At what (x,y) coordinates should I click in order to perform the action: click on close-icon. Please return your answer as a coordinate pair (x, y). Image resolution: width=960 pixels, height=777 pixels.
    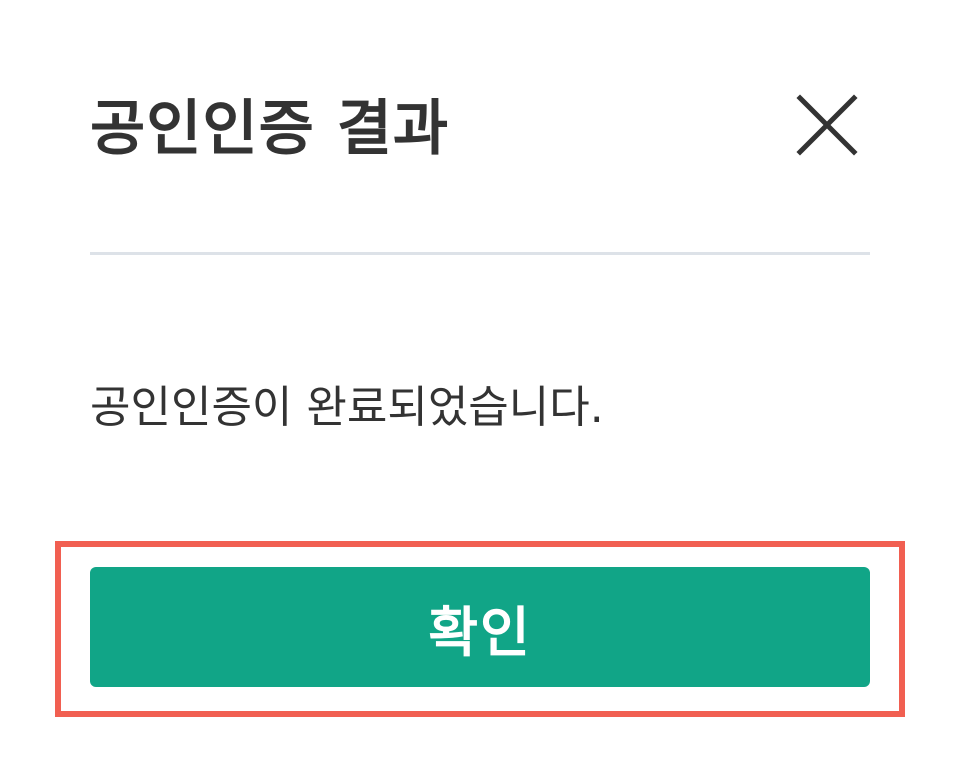
    Looking at the image, I should click on (827, 125).